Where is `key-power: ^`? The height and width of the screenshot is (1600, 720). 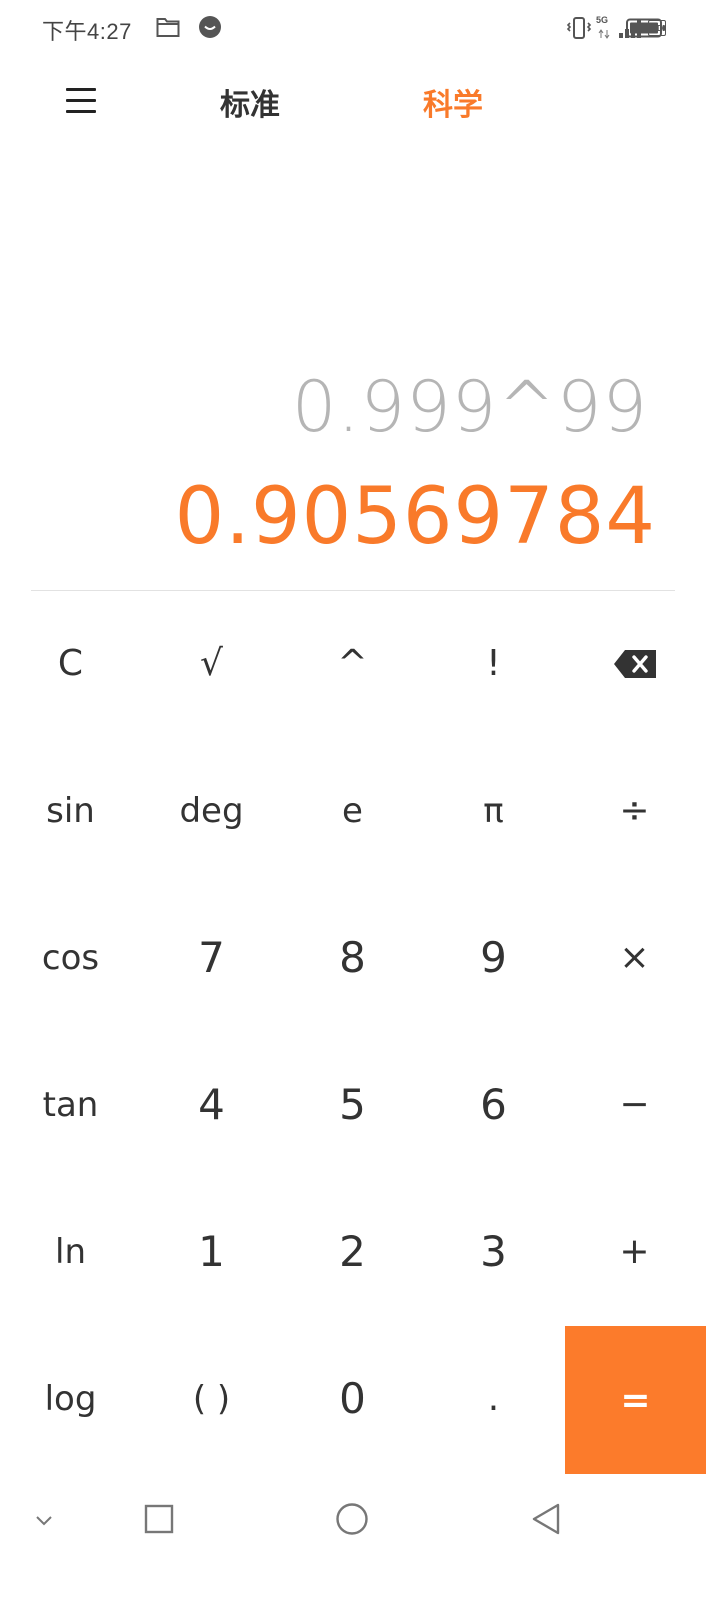
key-power: ^ is located at coordinates (352, 663).